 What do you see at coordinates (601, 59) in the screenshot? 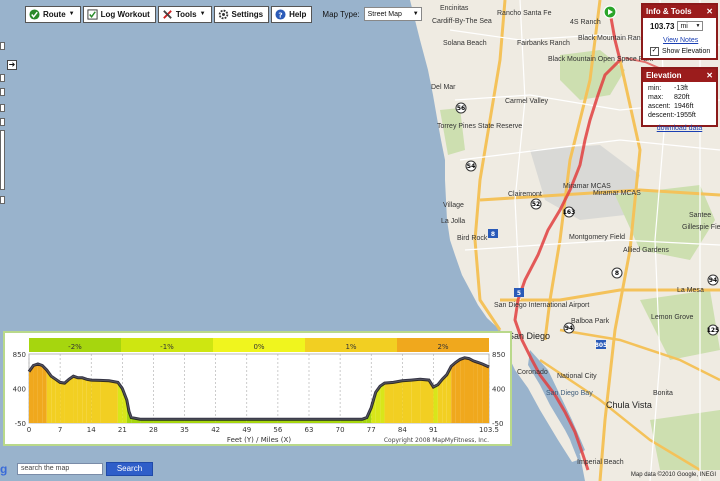
I see `map-place-label: Black Mountain Open Space Park` at bounding box center [601, 59].